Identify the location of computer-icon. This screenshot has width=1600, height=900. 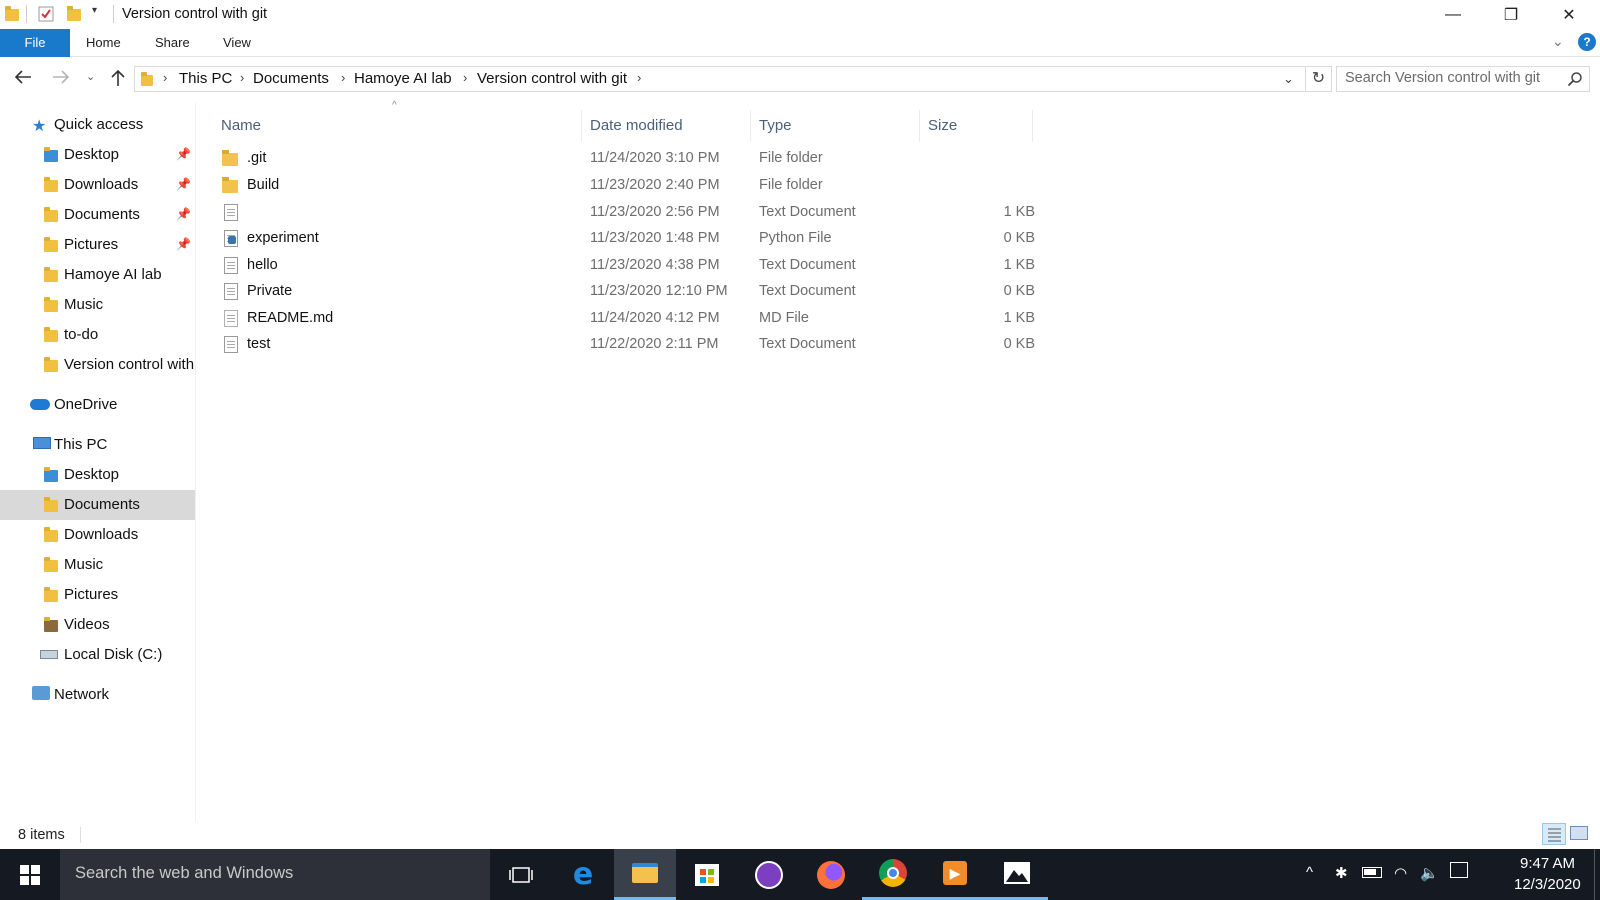
(42, 443).